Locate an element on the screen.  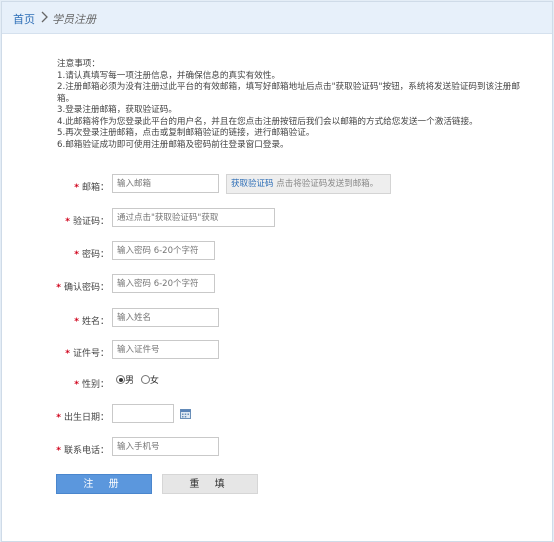
get-code-hint: 点击将验证码发送到邮箱。 is located at coordinates (327, 184).